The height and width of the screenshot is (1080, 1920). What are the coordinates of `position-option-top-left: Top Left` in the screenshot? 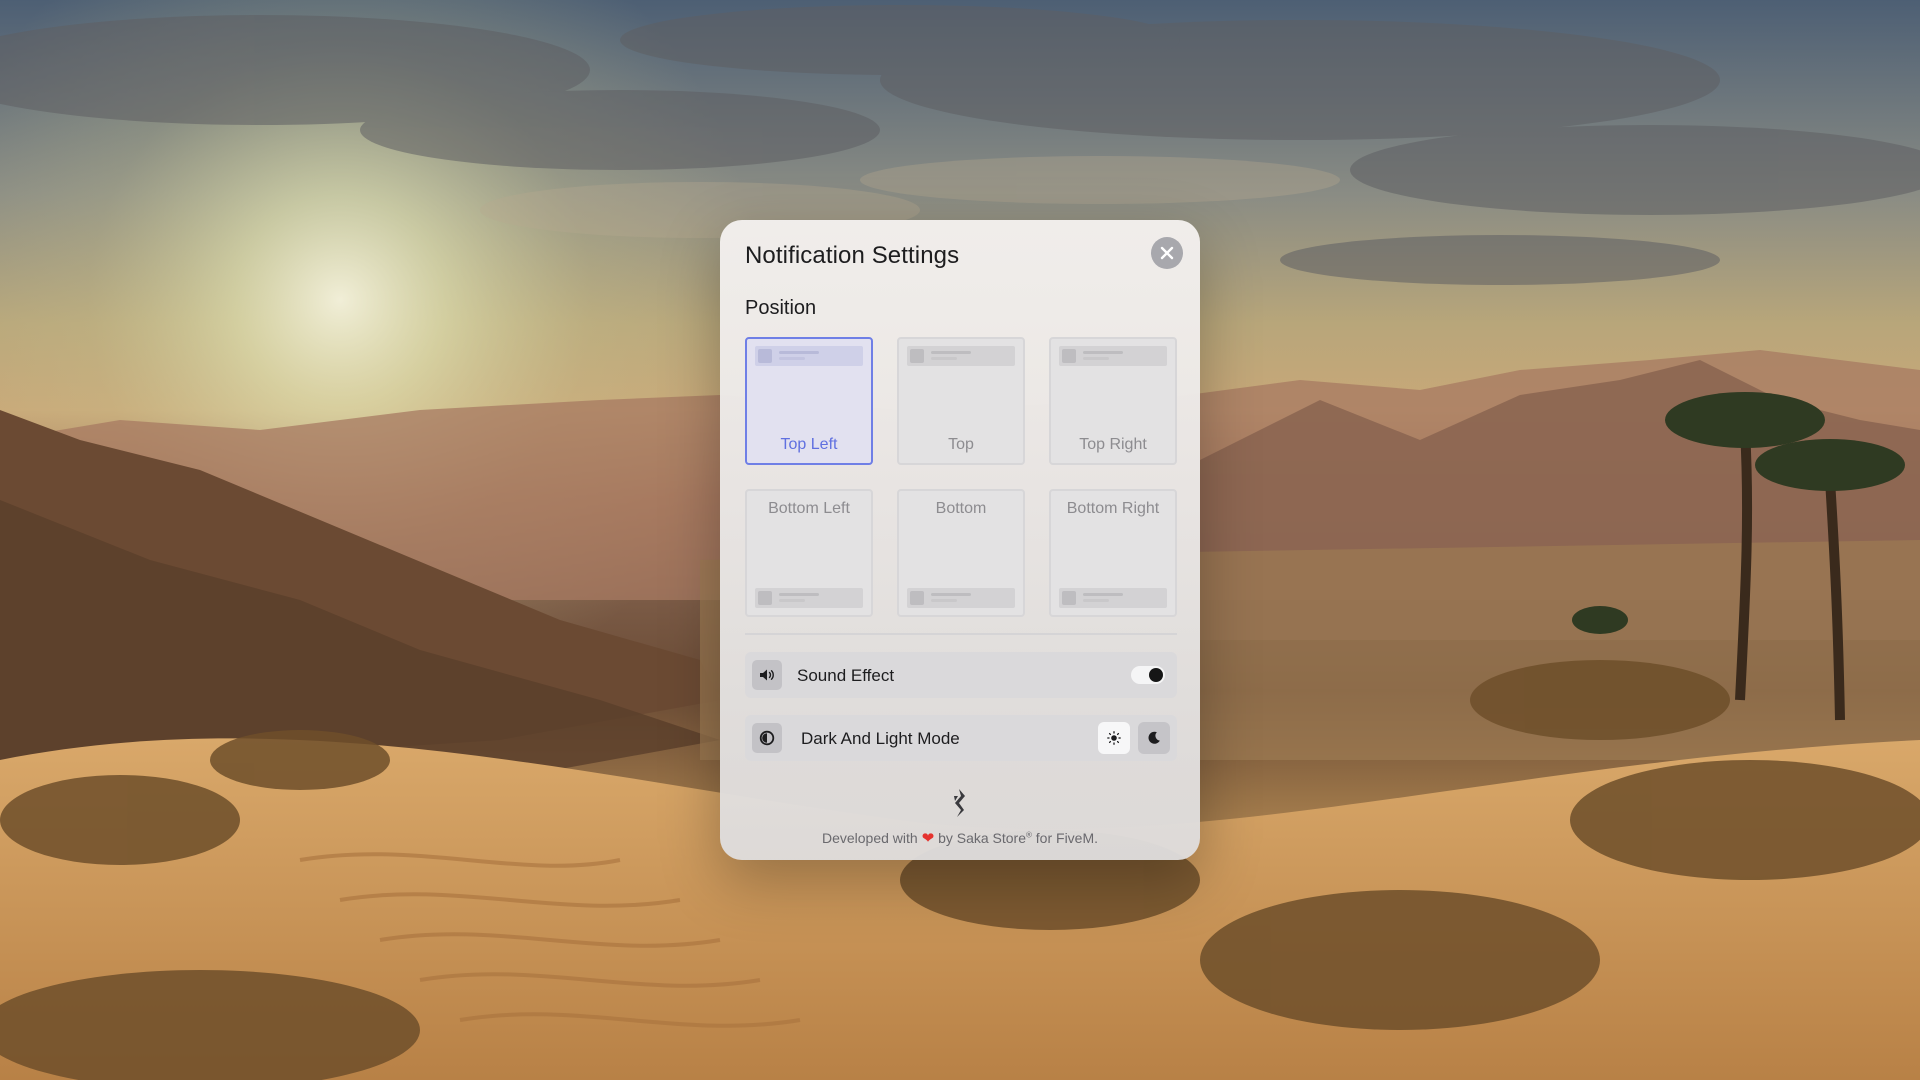 It's located at (809, 401).